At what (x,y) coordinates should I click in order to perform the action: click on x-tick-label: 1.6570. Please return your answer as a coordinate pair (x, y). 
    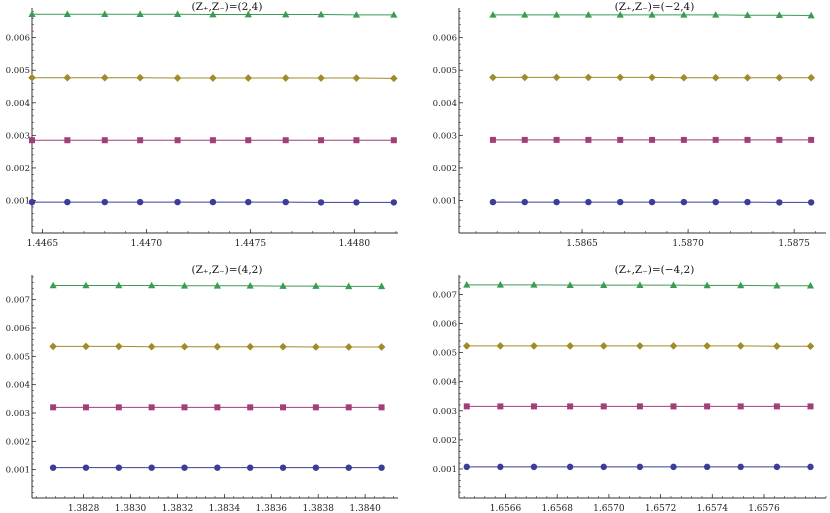
    Looking at the image, I should click on (609, 508).